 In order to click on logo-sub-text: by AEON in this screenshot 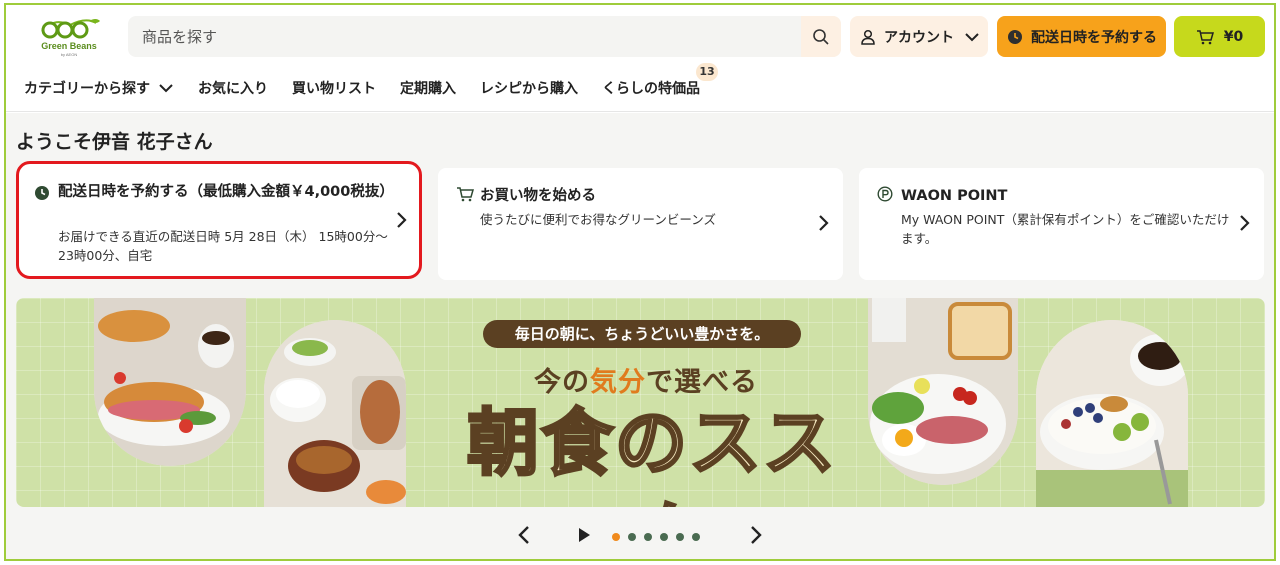, I will do `click(69, 54)`.